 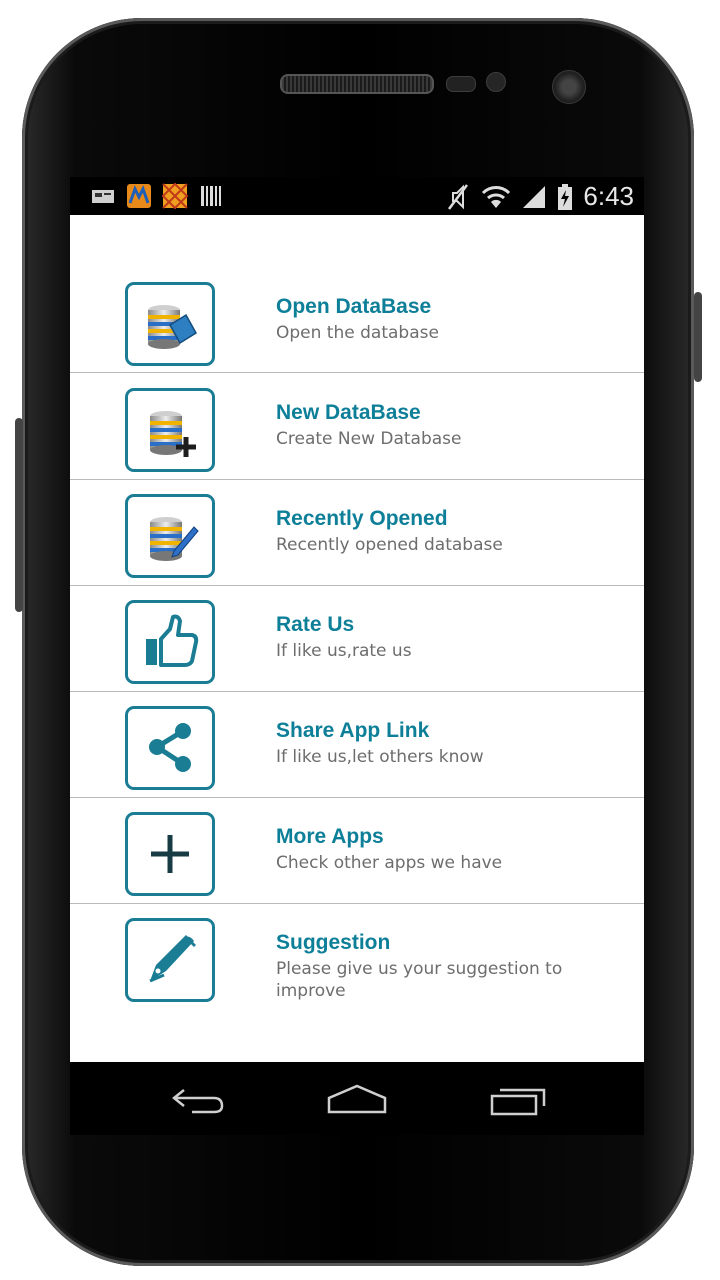 What do you see at coordinates (333, 942) in the screenshot?
I see `item-title: Suggestion` at bounding box center [333, 942].